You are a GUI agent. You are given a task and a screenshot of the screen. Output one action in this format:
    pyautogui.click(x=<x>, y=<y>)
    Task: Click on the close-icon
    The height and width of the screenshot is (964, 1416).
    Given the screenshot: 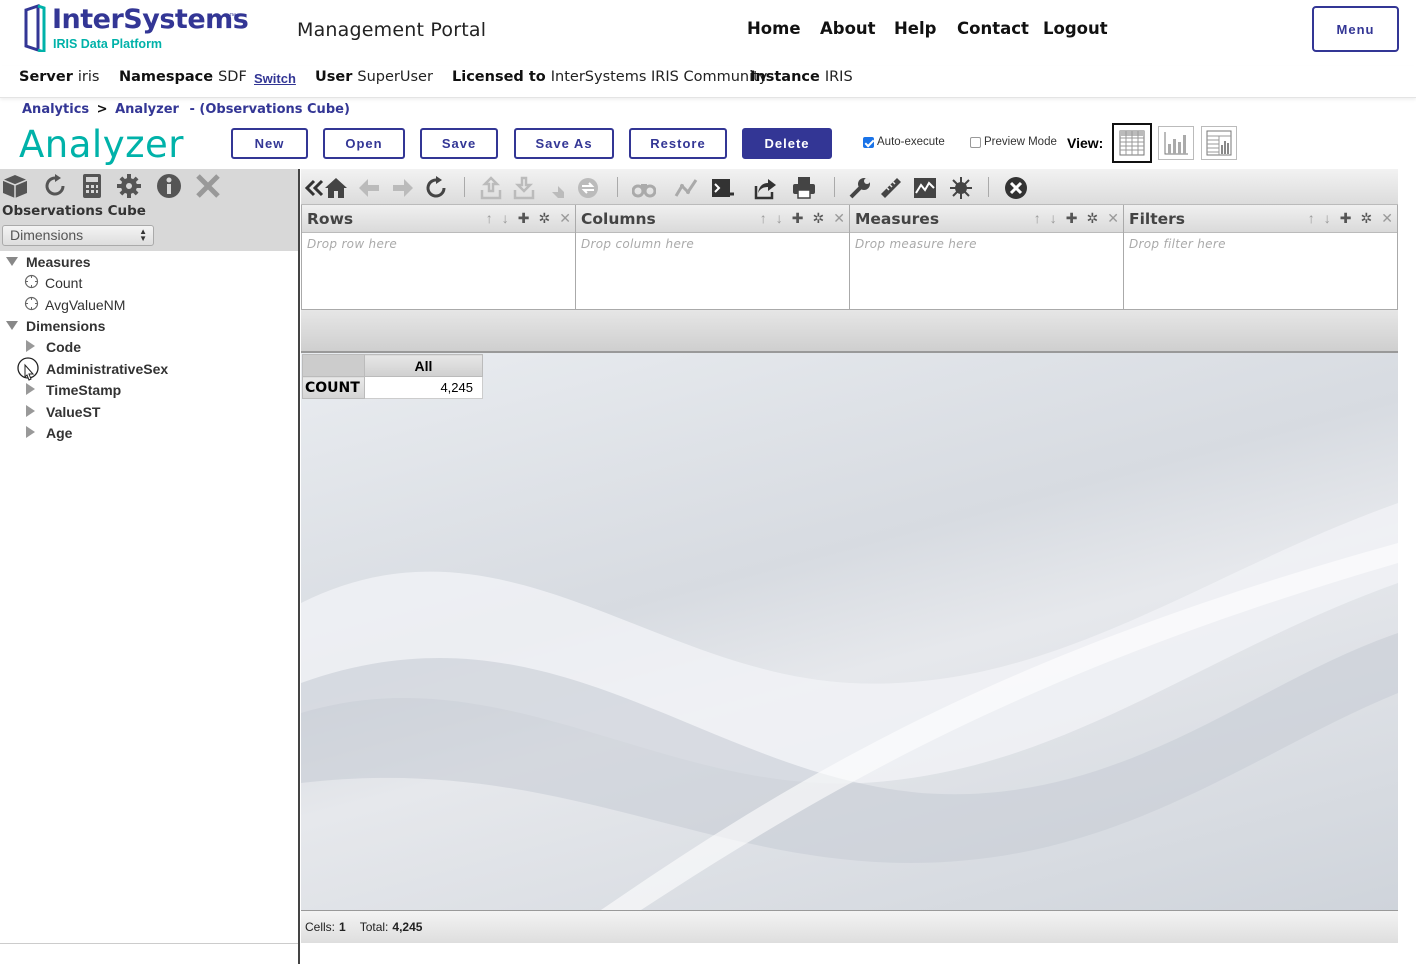 What is the action you would take?
    pyautogui.click(x=208, y=186)
    